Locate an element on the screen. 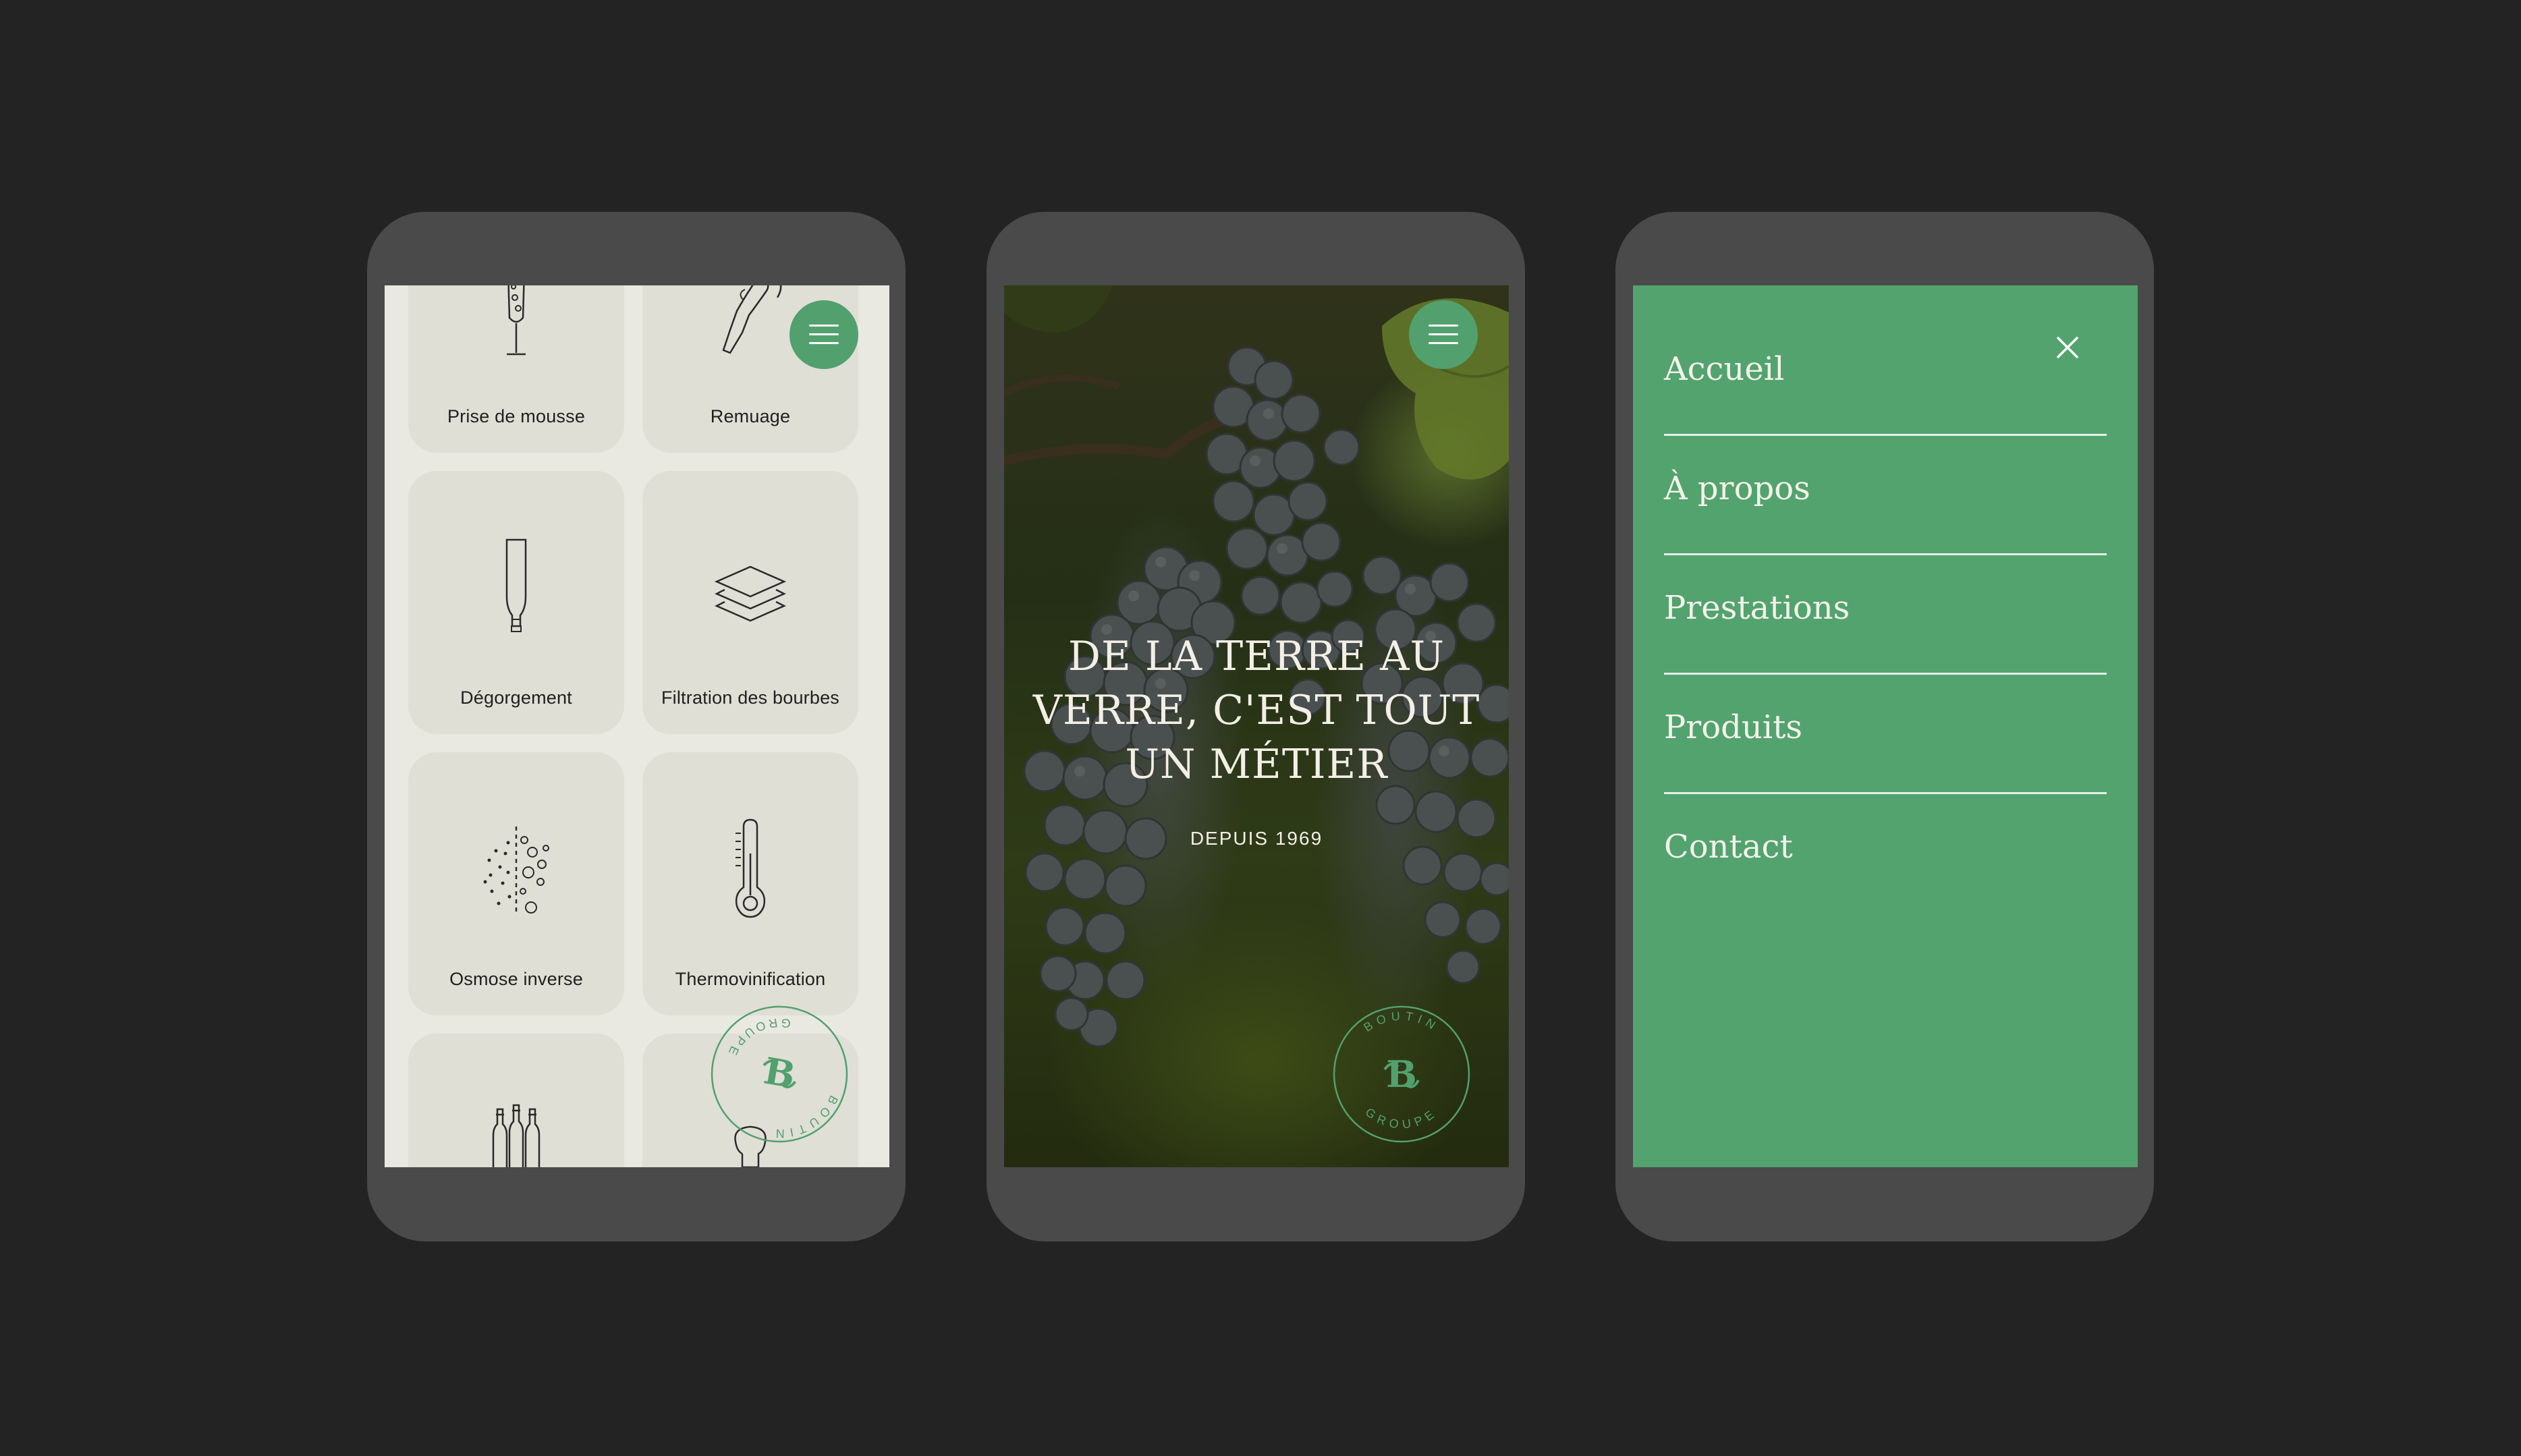 This screenshot has height=1456, width=2521. bottles-icon is located at coordinates (517, 1135).